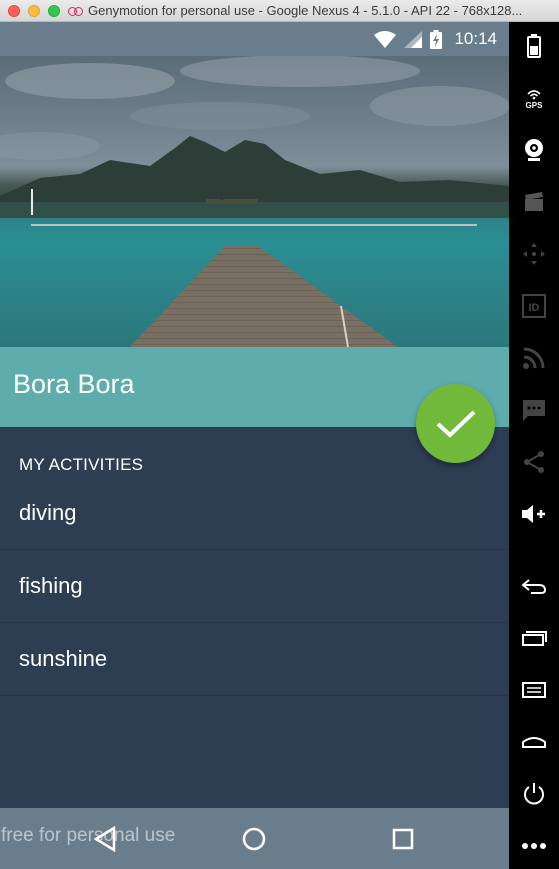 The width and height of the screenshot is (559, 869). I want to click on toolbar-more-button, so click(534, 846).